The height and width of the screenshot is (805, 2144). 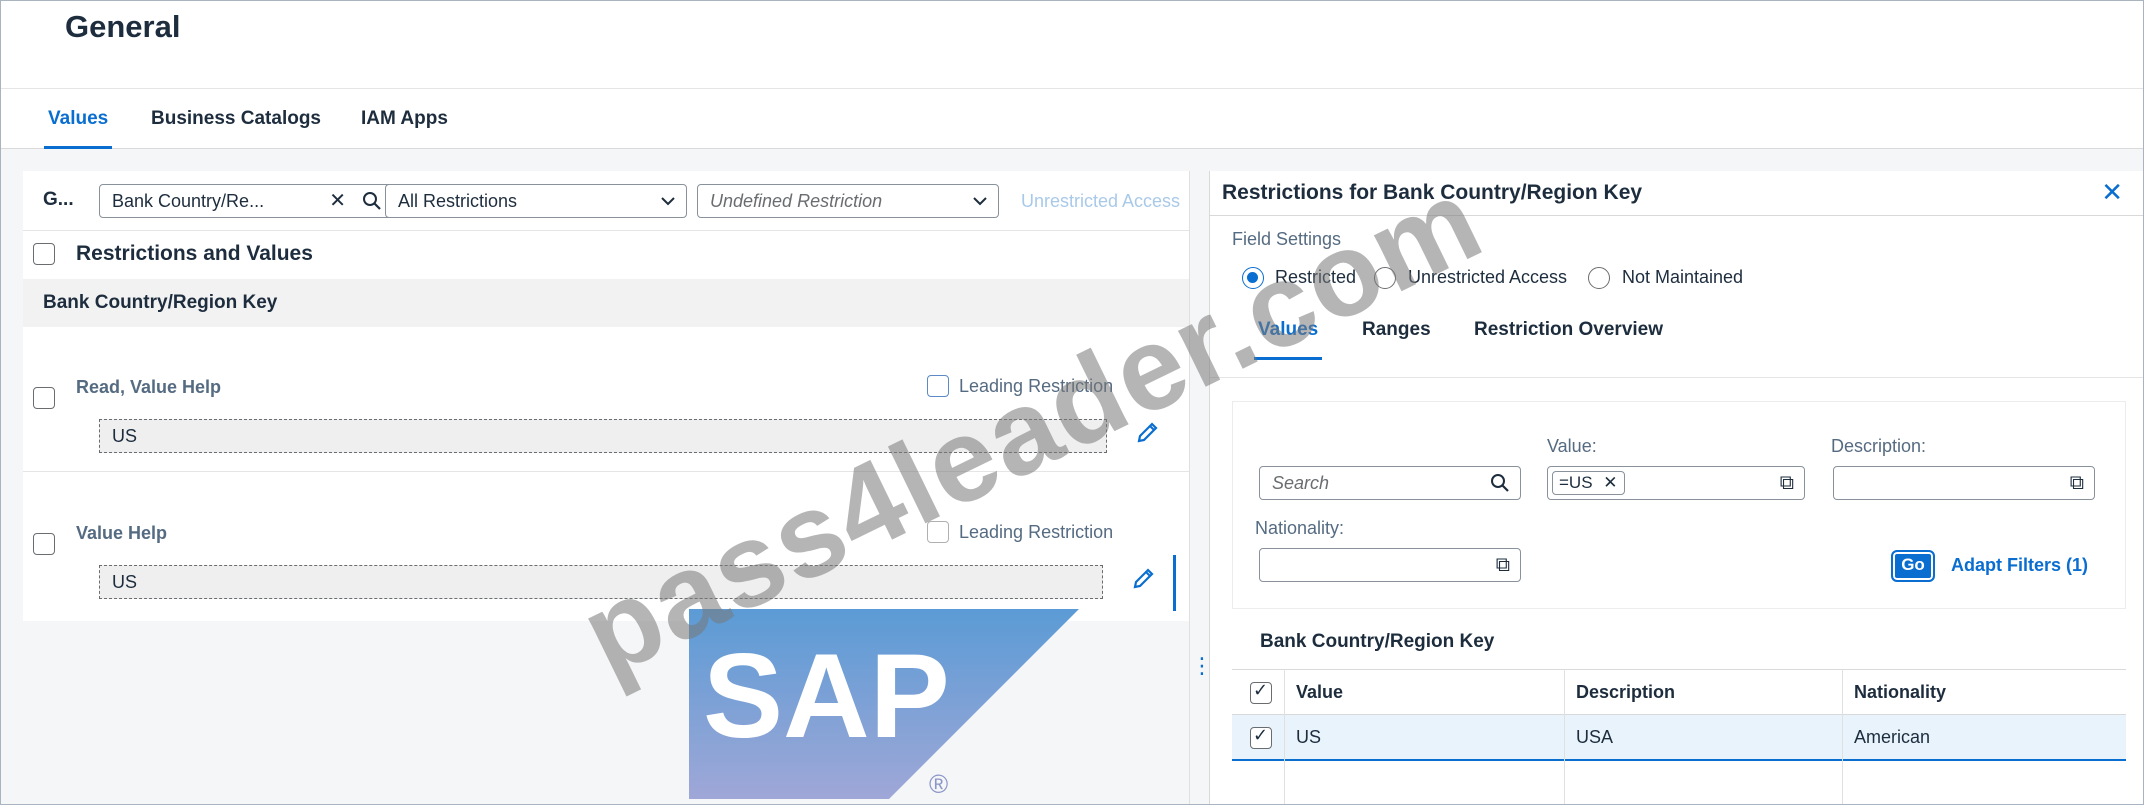 I want to click on item-divider, so click(x=606, y=471).